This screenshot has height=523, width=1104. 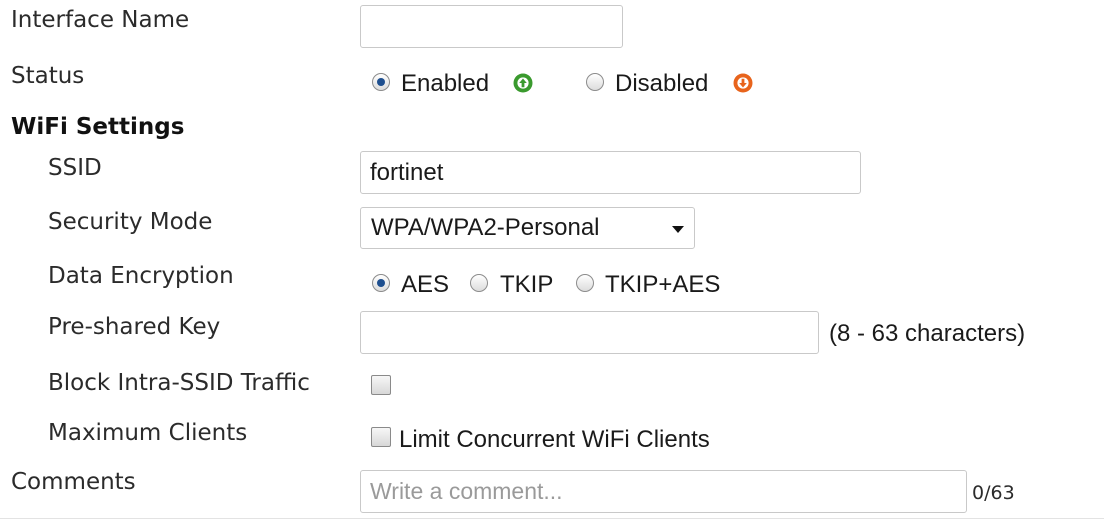 What do you see at coordinates (585, 283) in the screenshot?
I see `encryption-tkip-aes-radio` at bounding box center [585, 283].